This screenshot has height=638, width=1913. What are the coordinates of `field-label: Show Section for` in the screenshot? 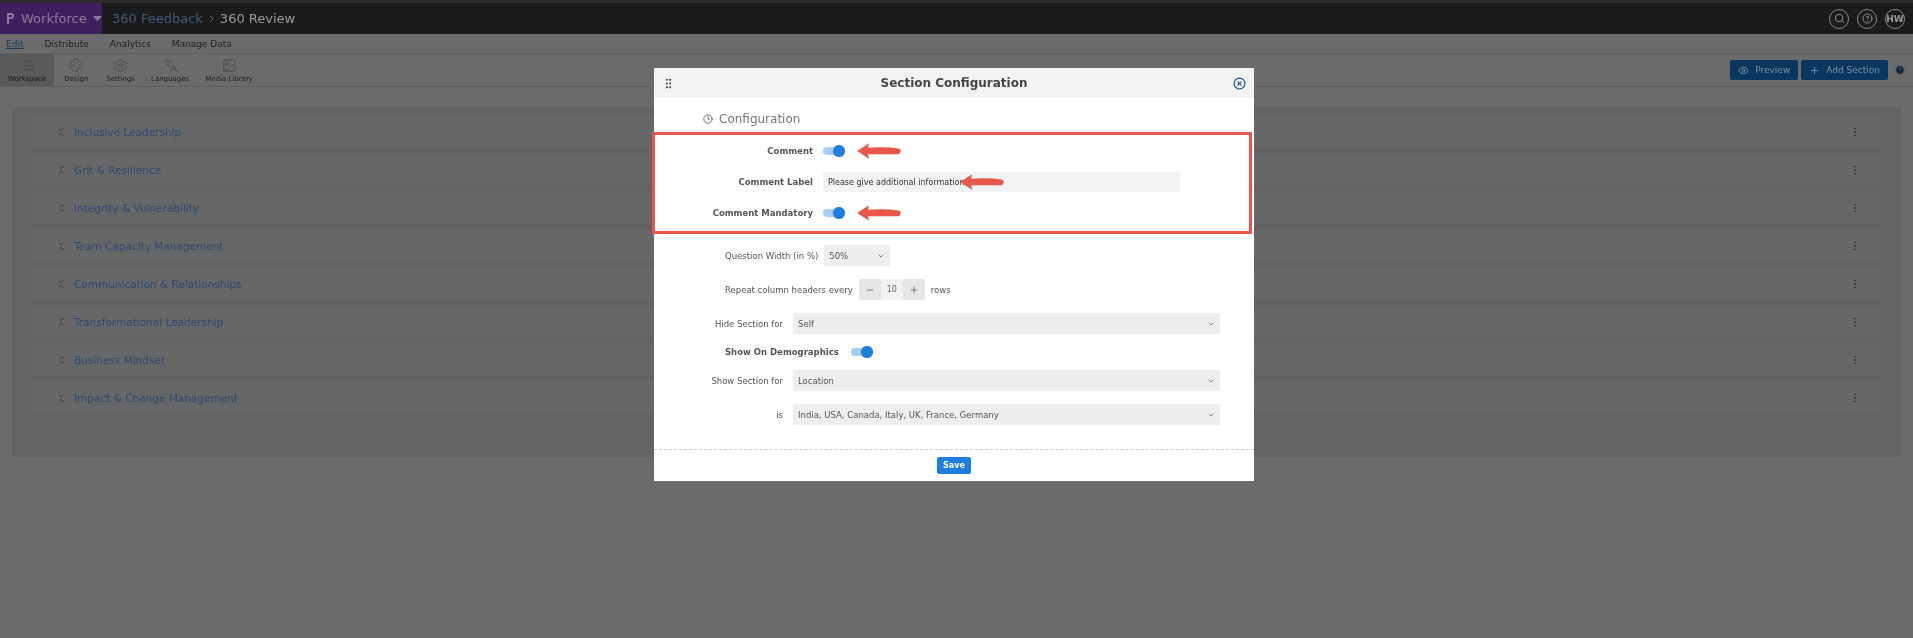 It's located at (747, 380).